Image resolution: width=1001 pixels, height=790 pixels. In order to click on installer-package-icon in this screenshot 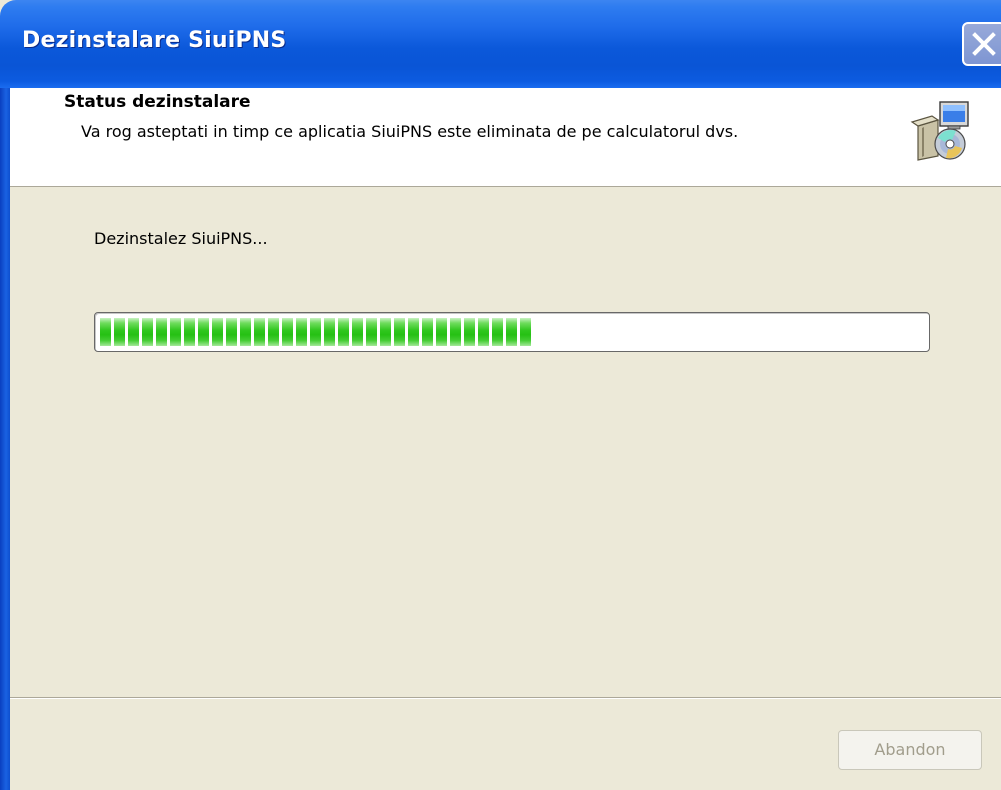, I will do `click(939, 131)`.